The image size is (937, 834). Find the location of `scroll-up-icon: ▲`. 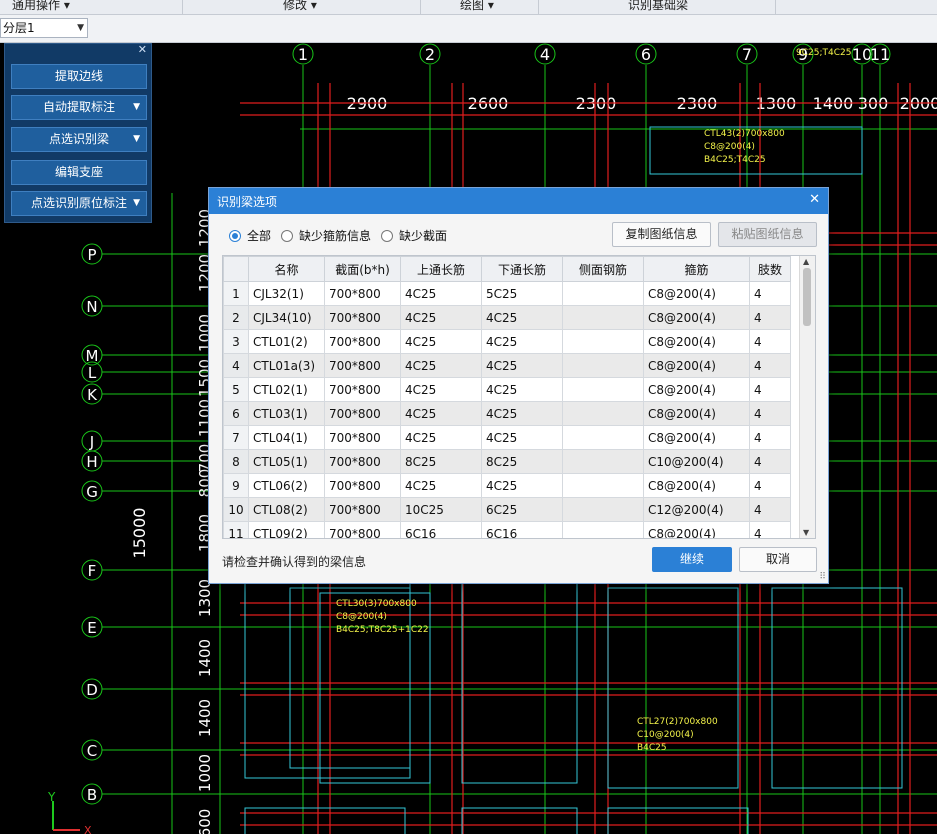

scroll-up-icon: ▲ is located at coordinates (806, 261).